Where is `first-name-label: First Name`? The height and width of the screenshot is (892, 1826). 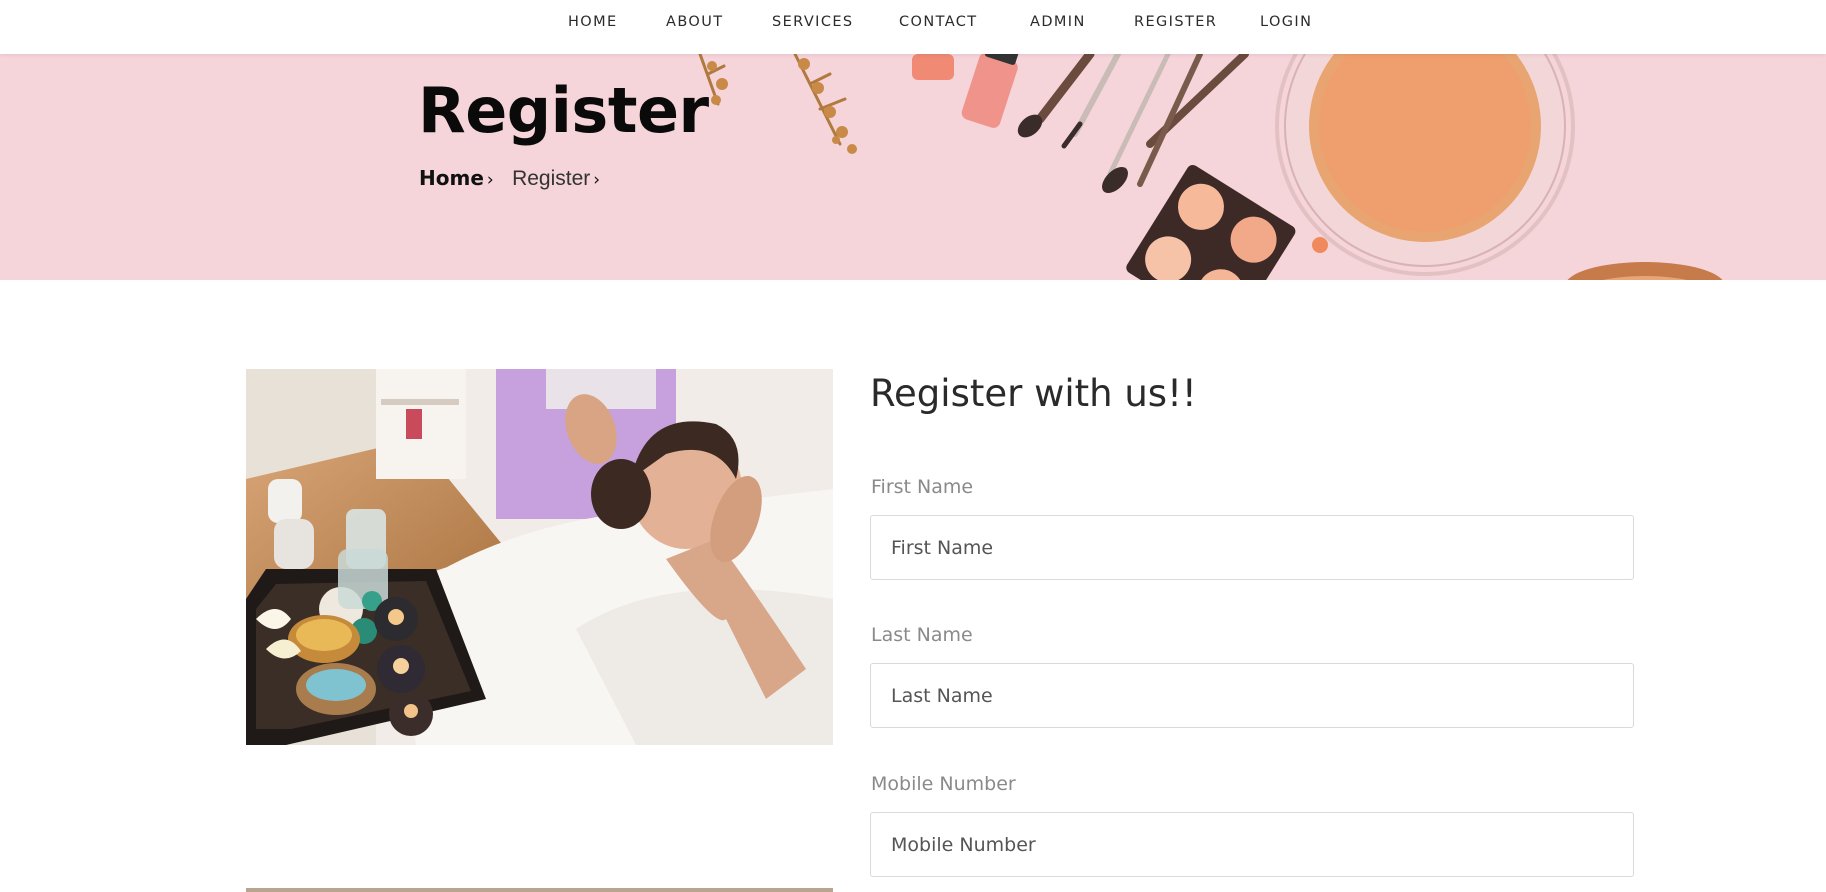 first-name-label: First Name is located at coordinates (922, 487).